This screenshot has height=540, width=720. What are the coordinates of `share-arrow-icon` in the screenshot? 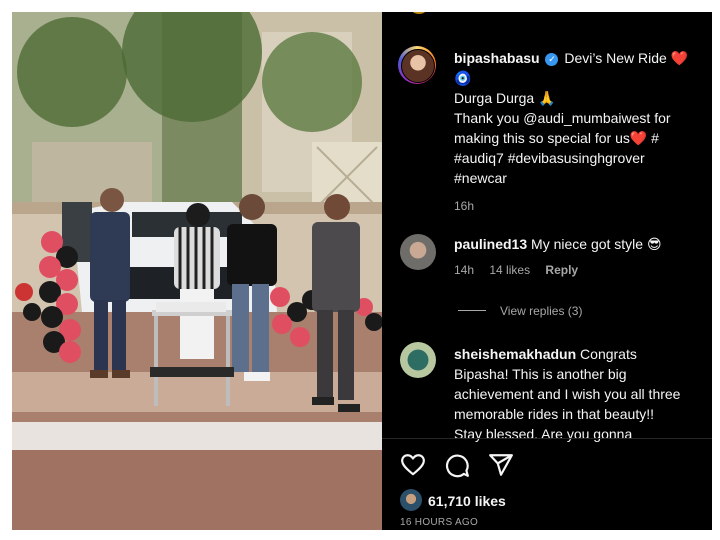 It's located at (502, 466).